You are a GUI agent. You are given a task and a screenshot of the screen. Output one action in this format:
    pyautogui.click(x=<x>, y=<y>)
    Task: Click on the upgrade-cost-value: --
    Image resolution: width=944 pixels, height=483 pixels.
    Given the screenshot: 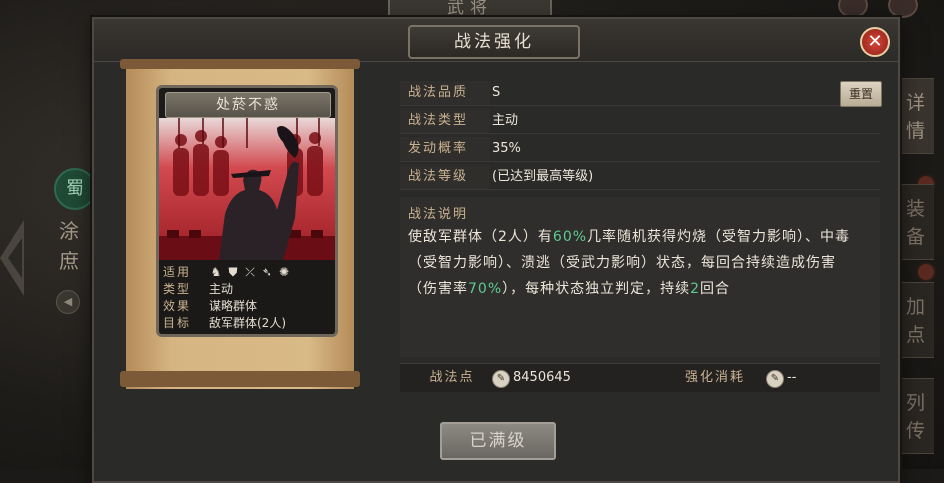 What is the action you would take?
    pyautogui.click(x=792, y=377)
    